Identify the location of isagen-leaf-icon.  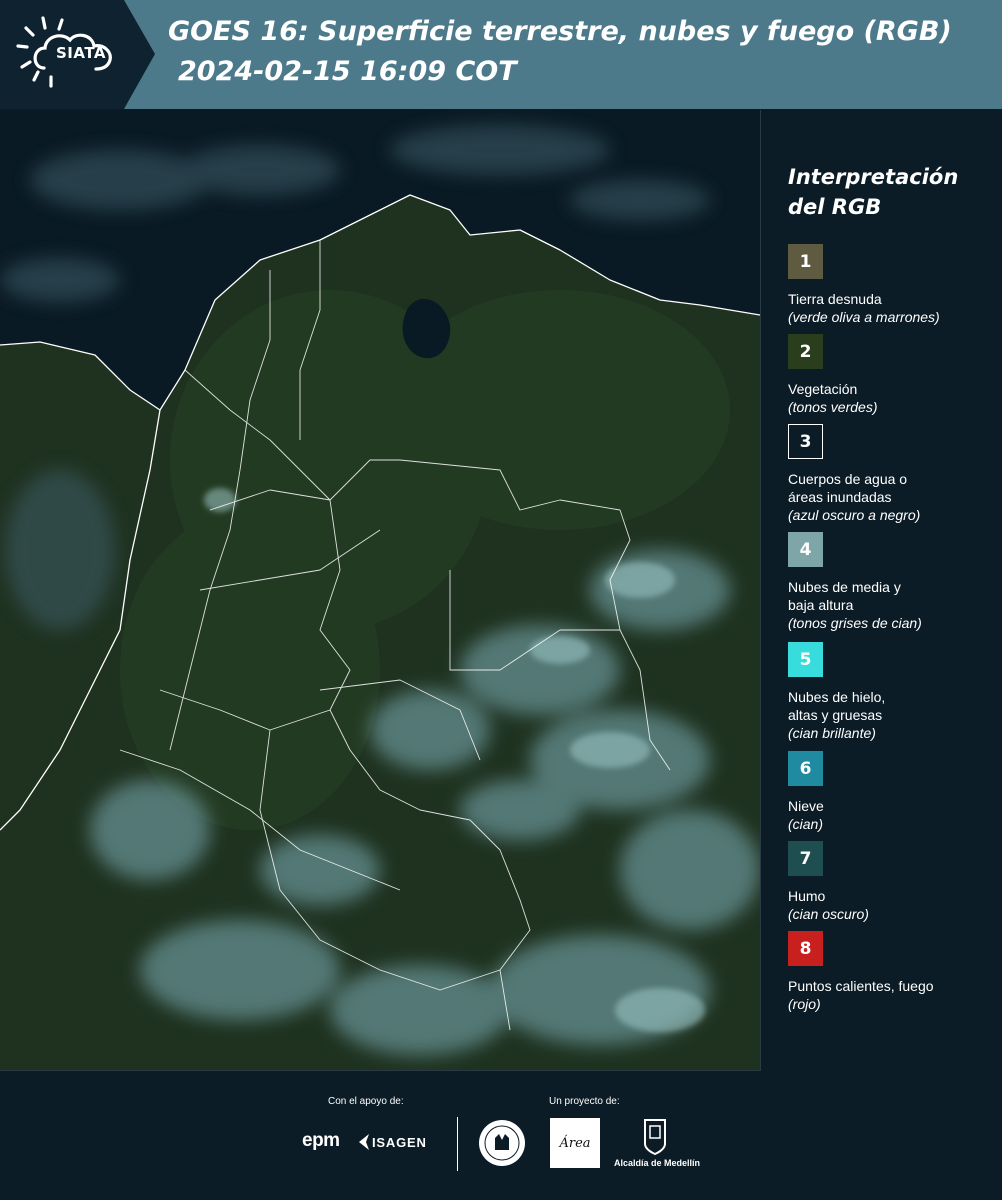
(364, 1142).